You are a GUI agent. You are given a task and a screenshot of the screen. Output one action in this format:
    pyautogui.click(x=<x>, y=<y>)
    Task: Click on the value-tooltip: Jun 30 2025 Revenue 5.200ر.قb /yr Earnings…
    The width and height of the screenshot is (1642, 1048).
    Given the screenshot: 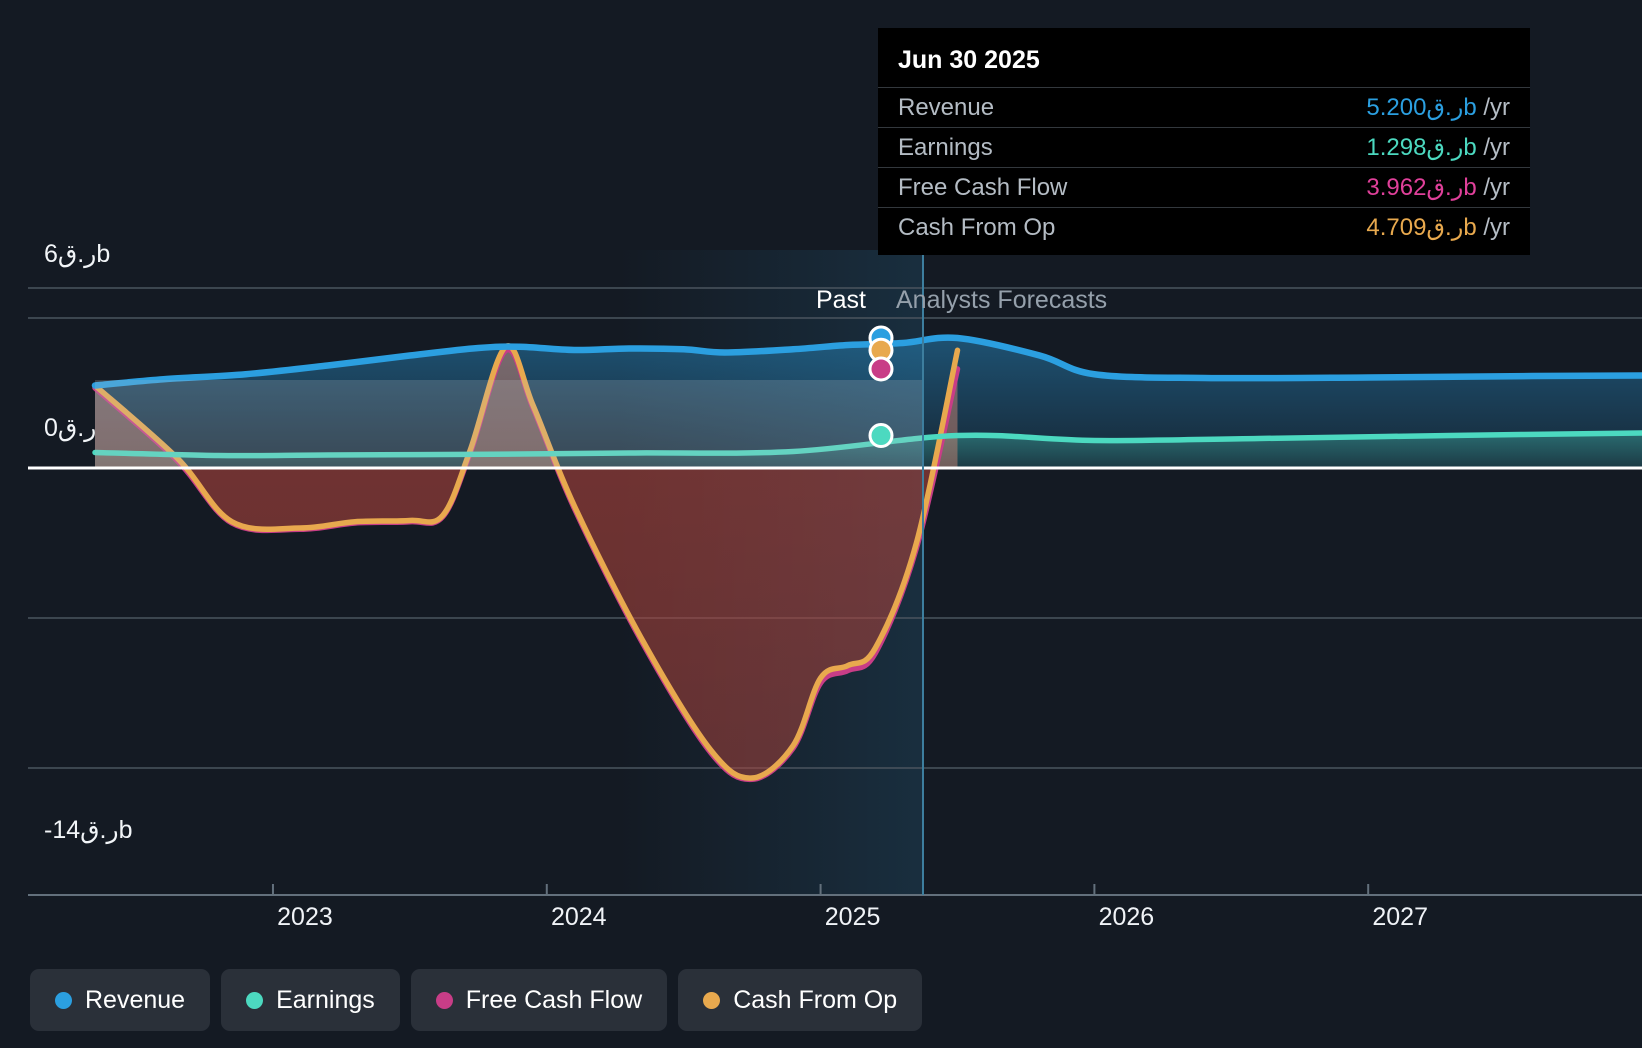 What is the action you would take?
    pyautogui.click(x=1204, y=141)
    